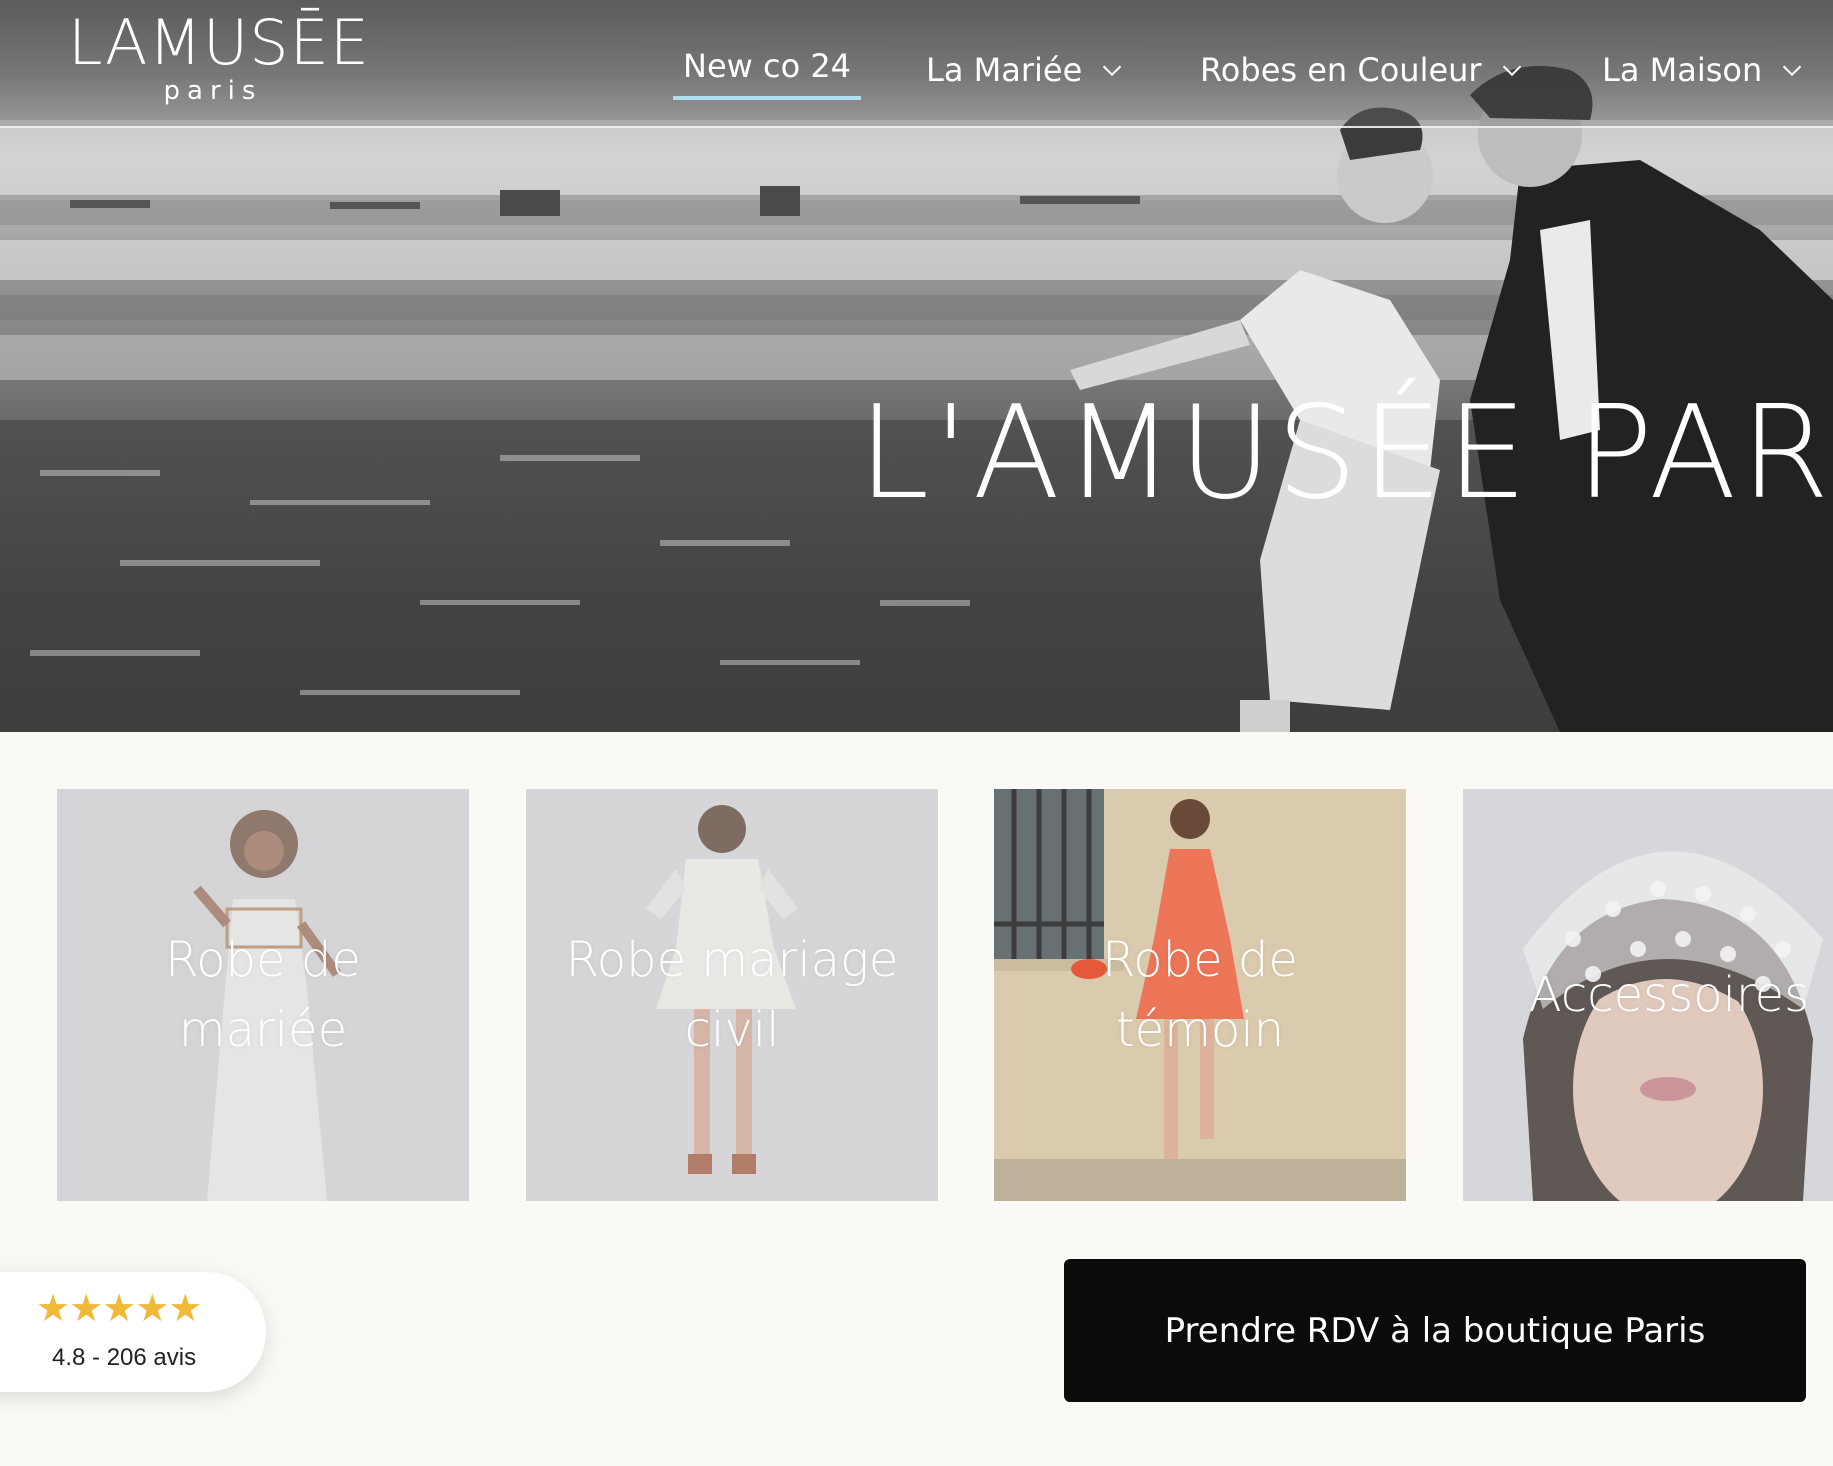 The image size is (1833, 1466). I want to click on category-card-robe-mariage-civil: Robe mariage civil, so click(732, 995).